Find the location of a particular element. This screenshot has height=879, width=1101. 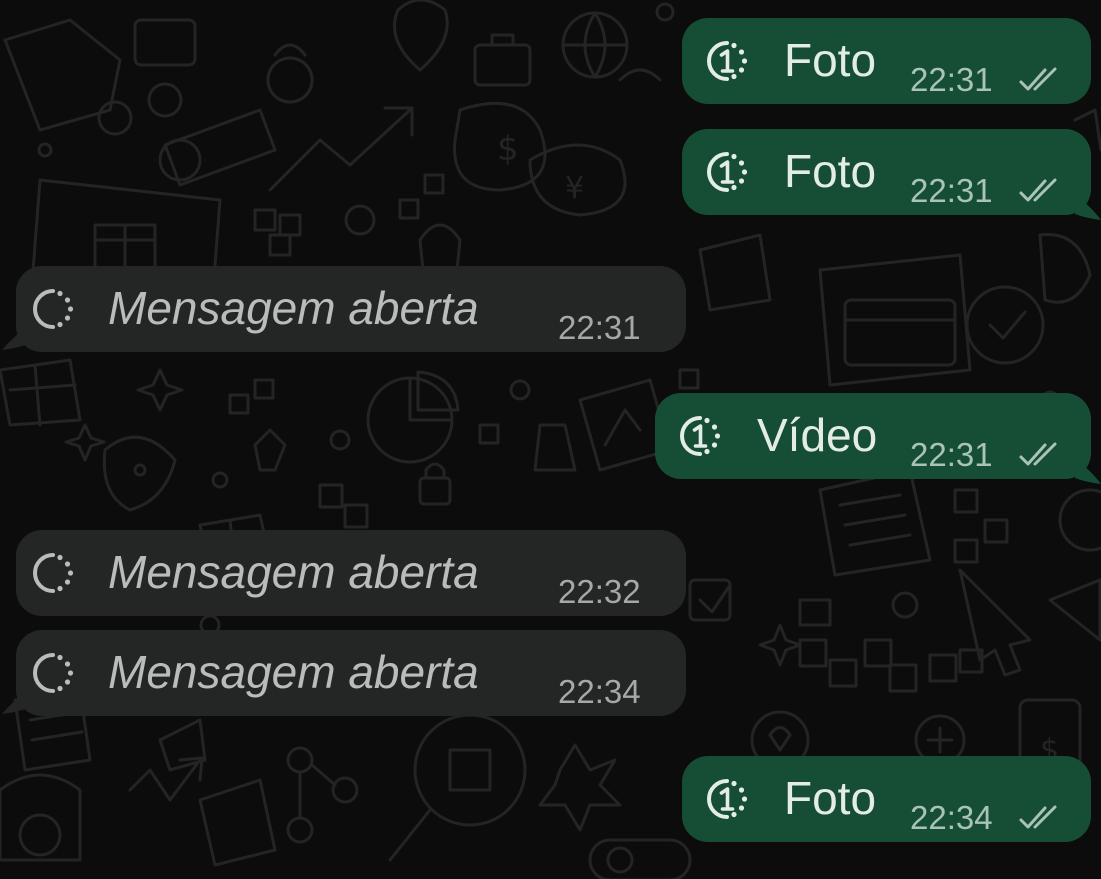

message-bubble-outgoing: Foto 22:34 is located at coordinates (886, 799).